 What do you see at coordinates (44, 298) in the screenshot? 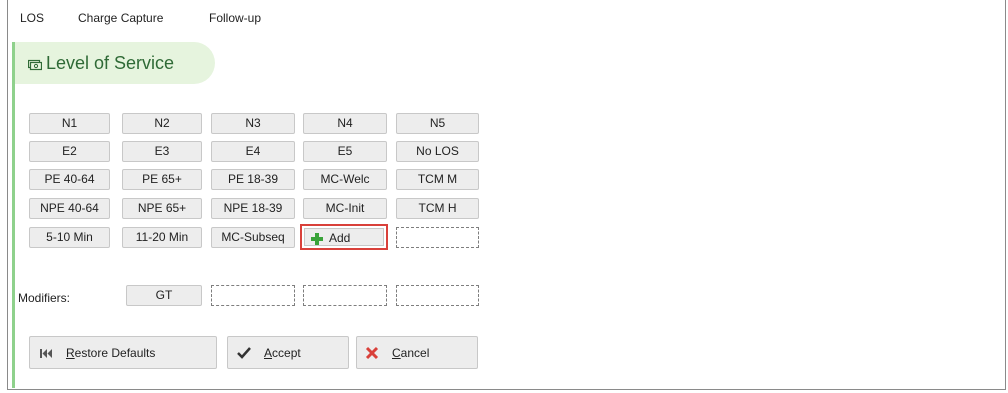
I see `modifiers-label: Modifiers:` at bounding box center [44, 298].